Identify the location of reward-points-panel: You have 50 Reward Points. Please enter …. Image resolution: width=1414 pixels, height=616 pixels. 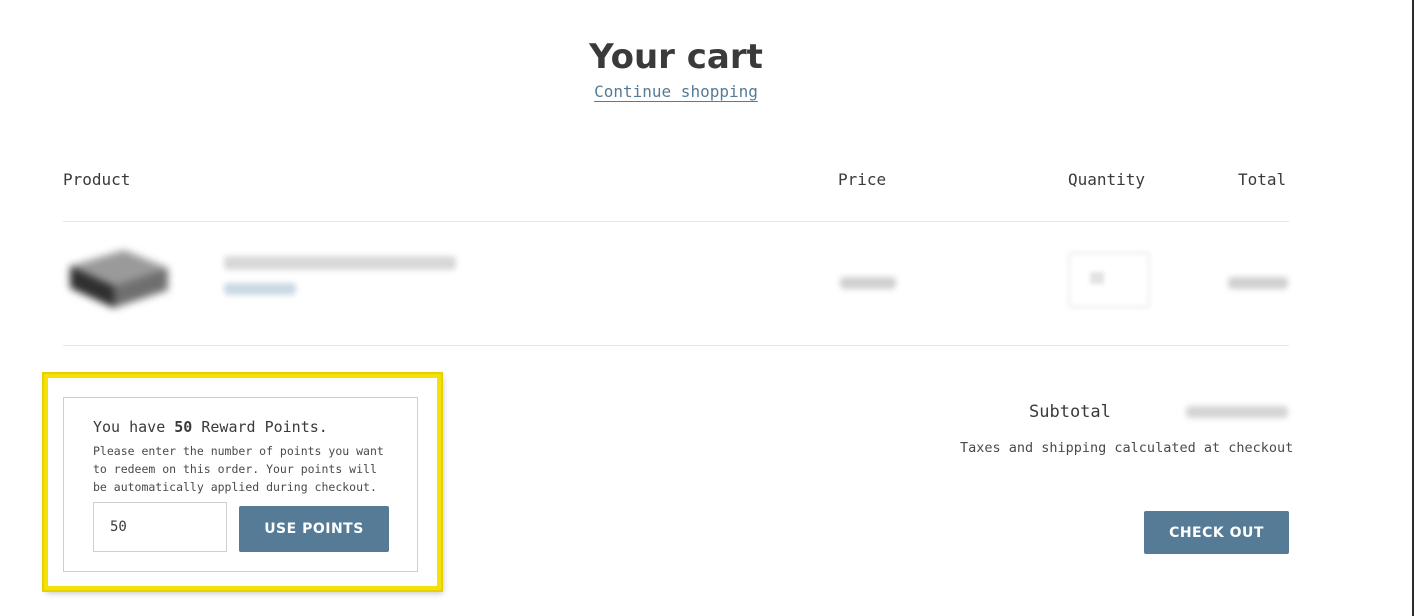
(240, 484).